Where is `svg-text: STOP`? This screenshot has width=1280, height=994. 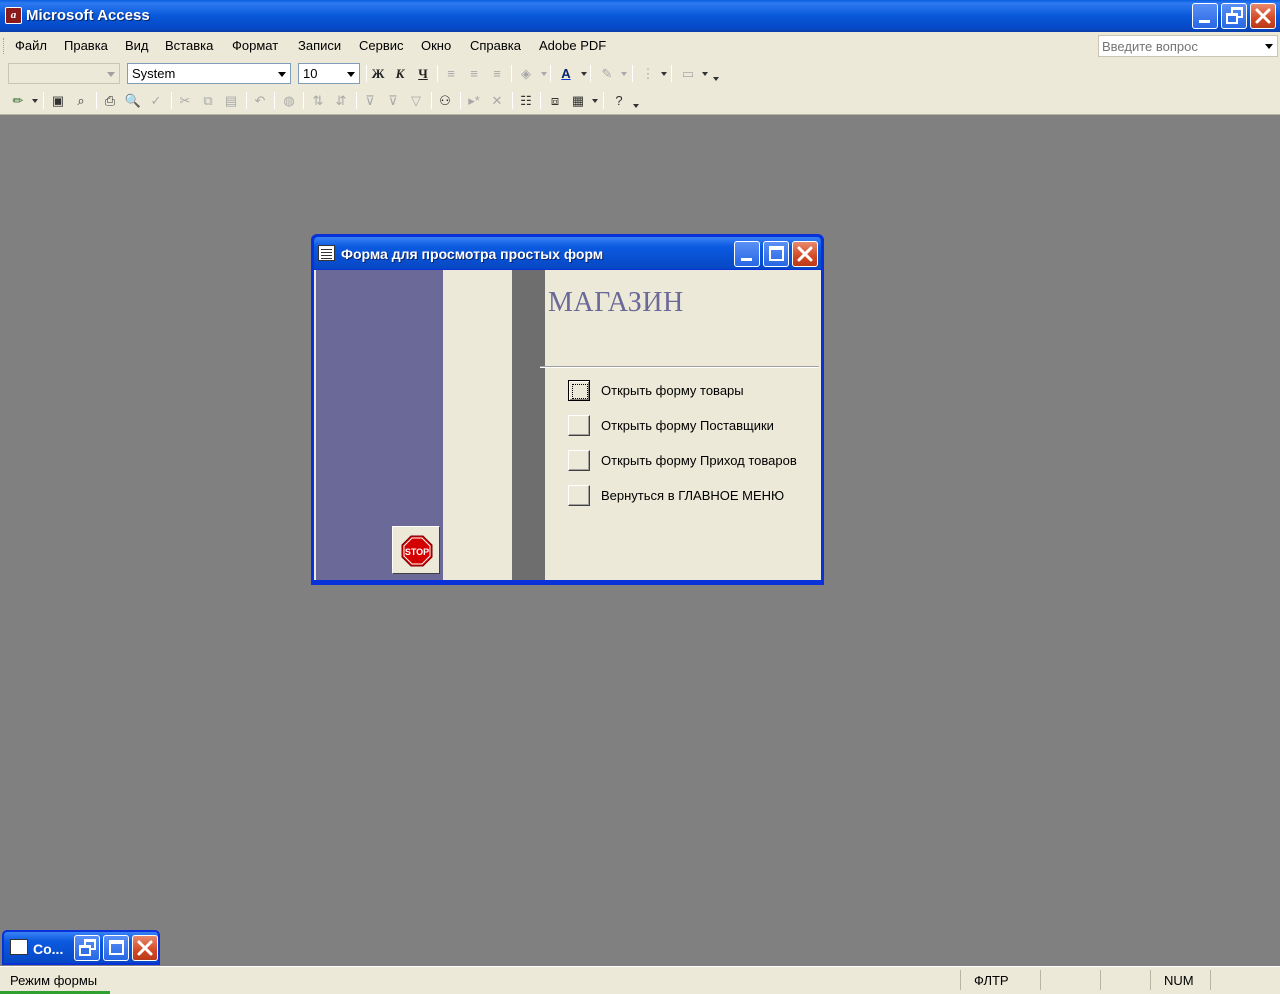
svg-text: STOP is located at coordinates (417, 552).